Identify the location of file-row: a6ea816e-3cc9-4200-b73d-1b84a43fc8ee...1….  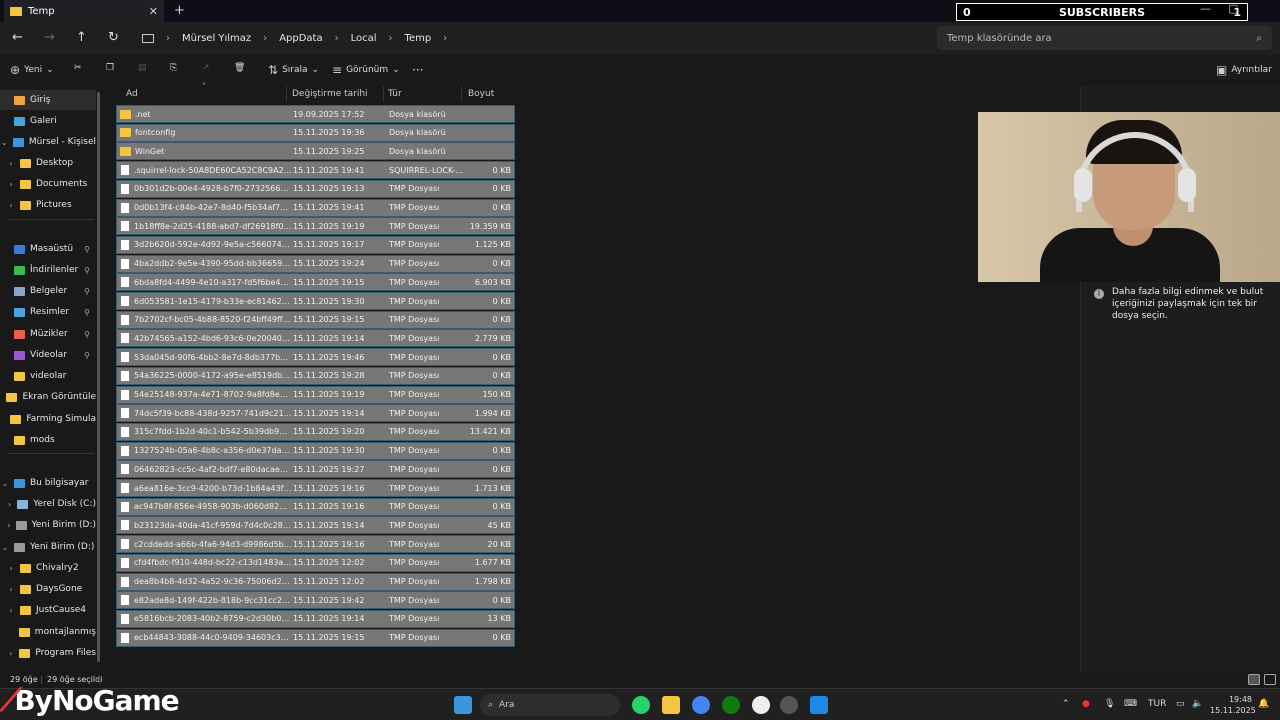
(315, 488).